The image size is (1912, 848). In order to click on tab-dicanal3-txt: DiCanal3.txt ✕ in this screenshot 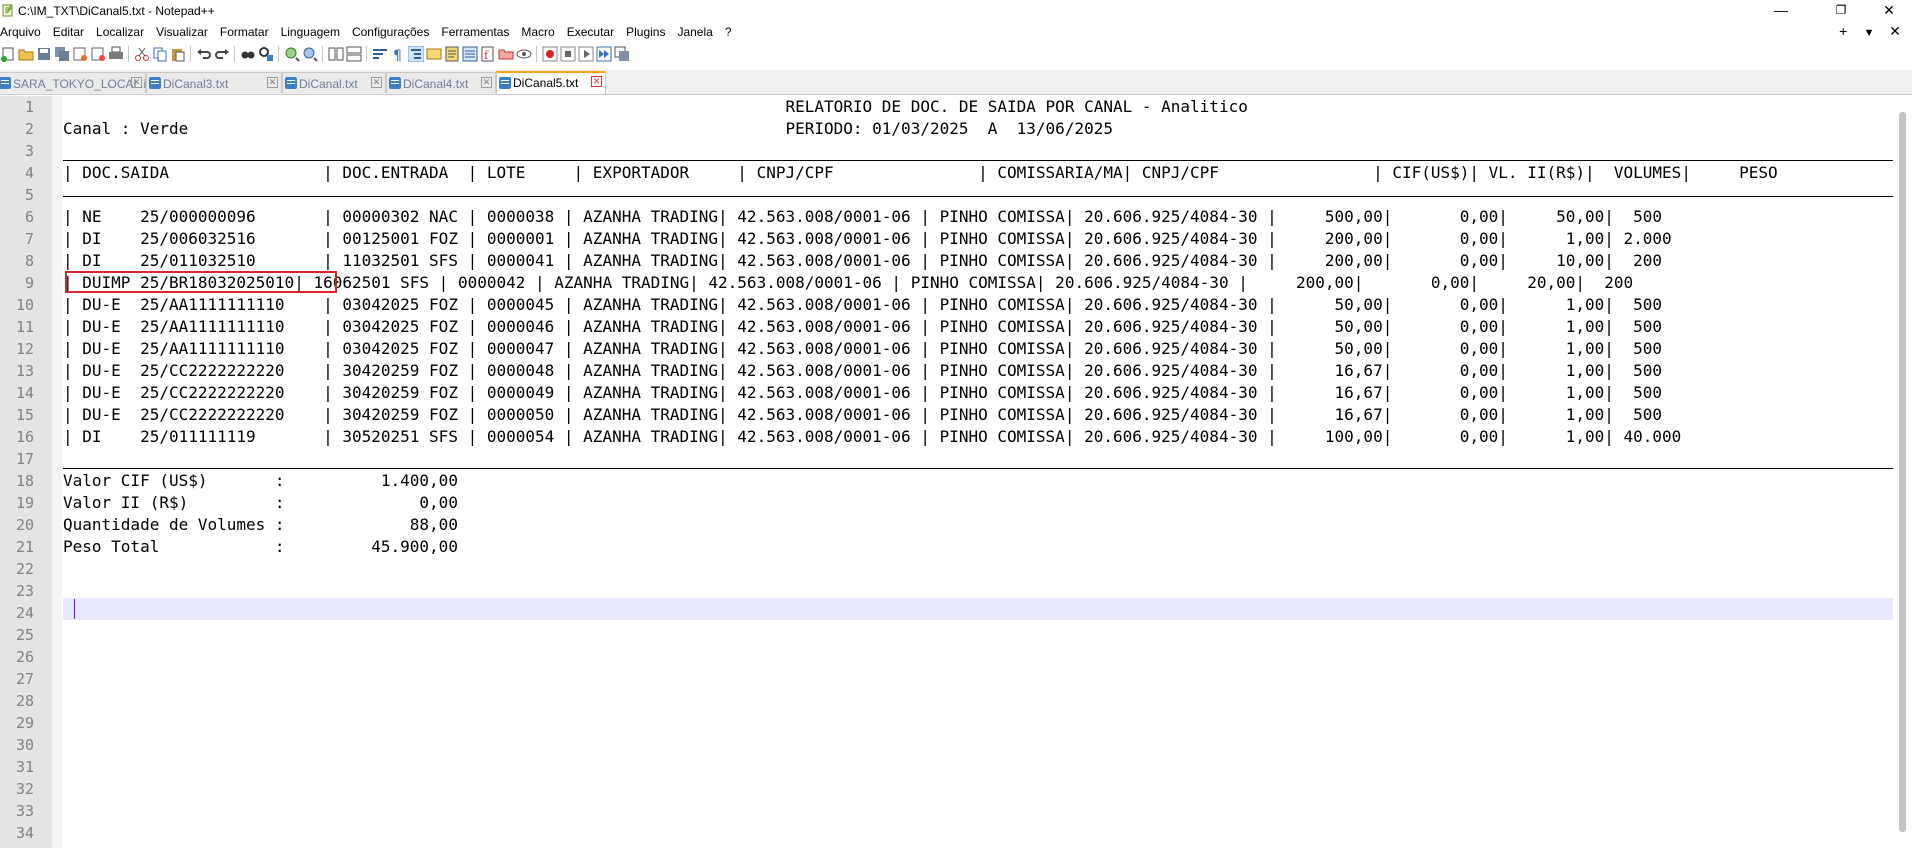, I will do `click(214, 82)`.